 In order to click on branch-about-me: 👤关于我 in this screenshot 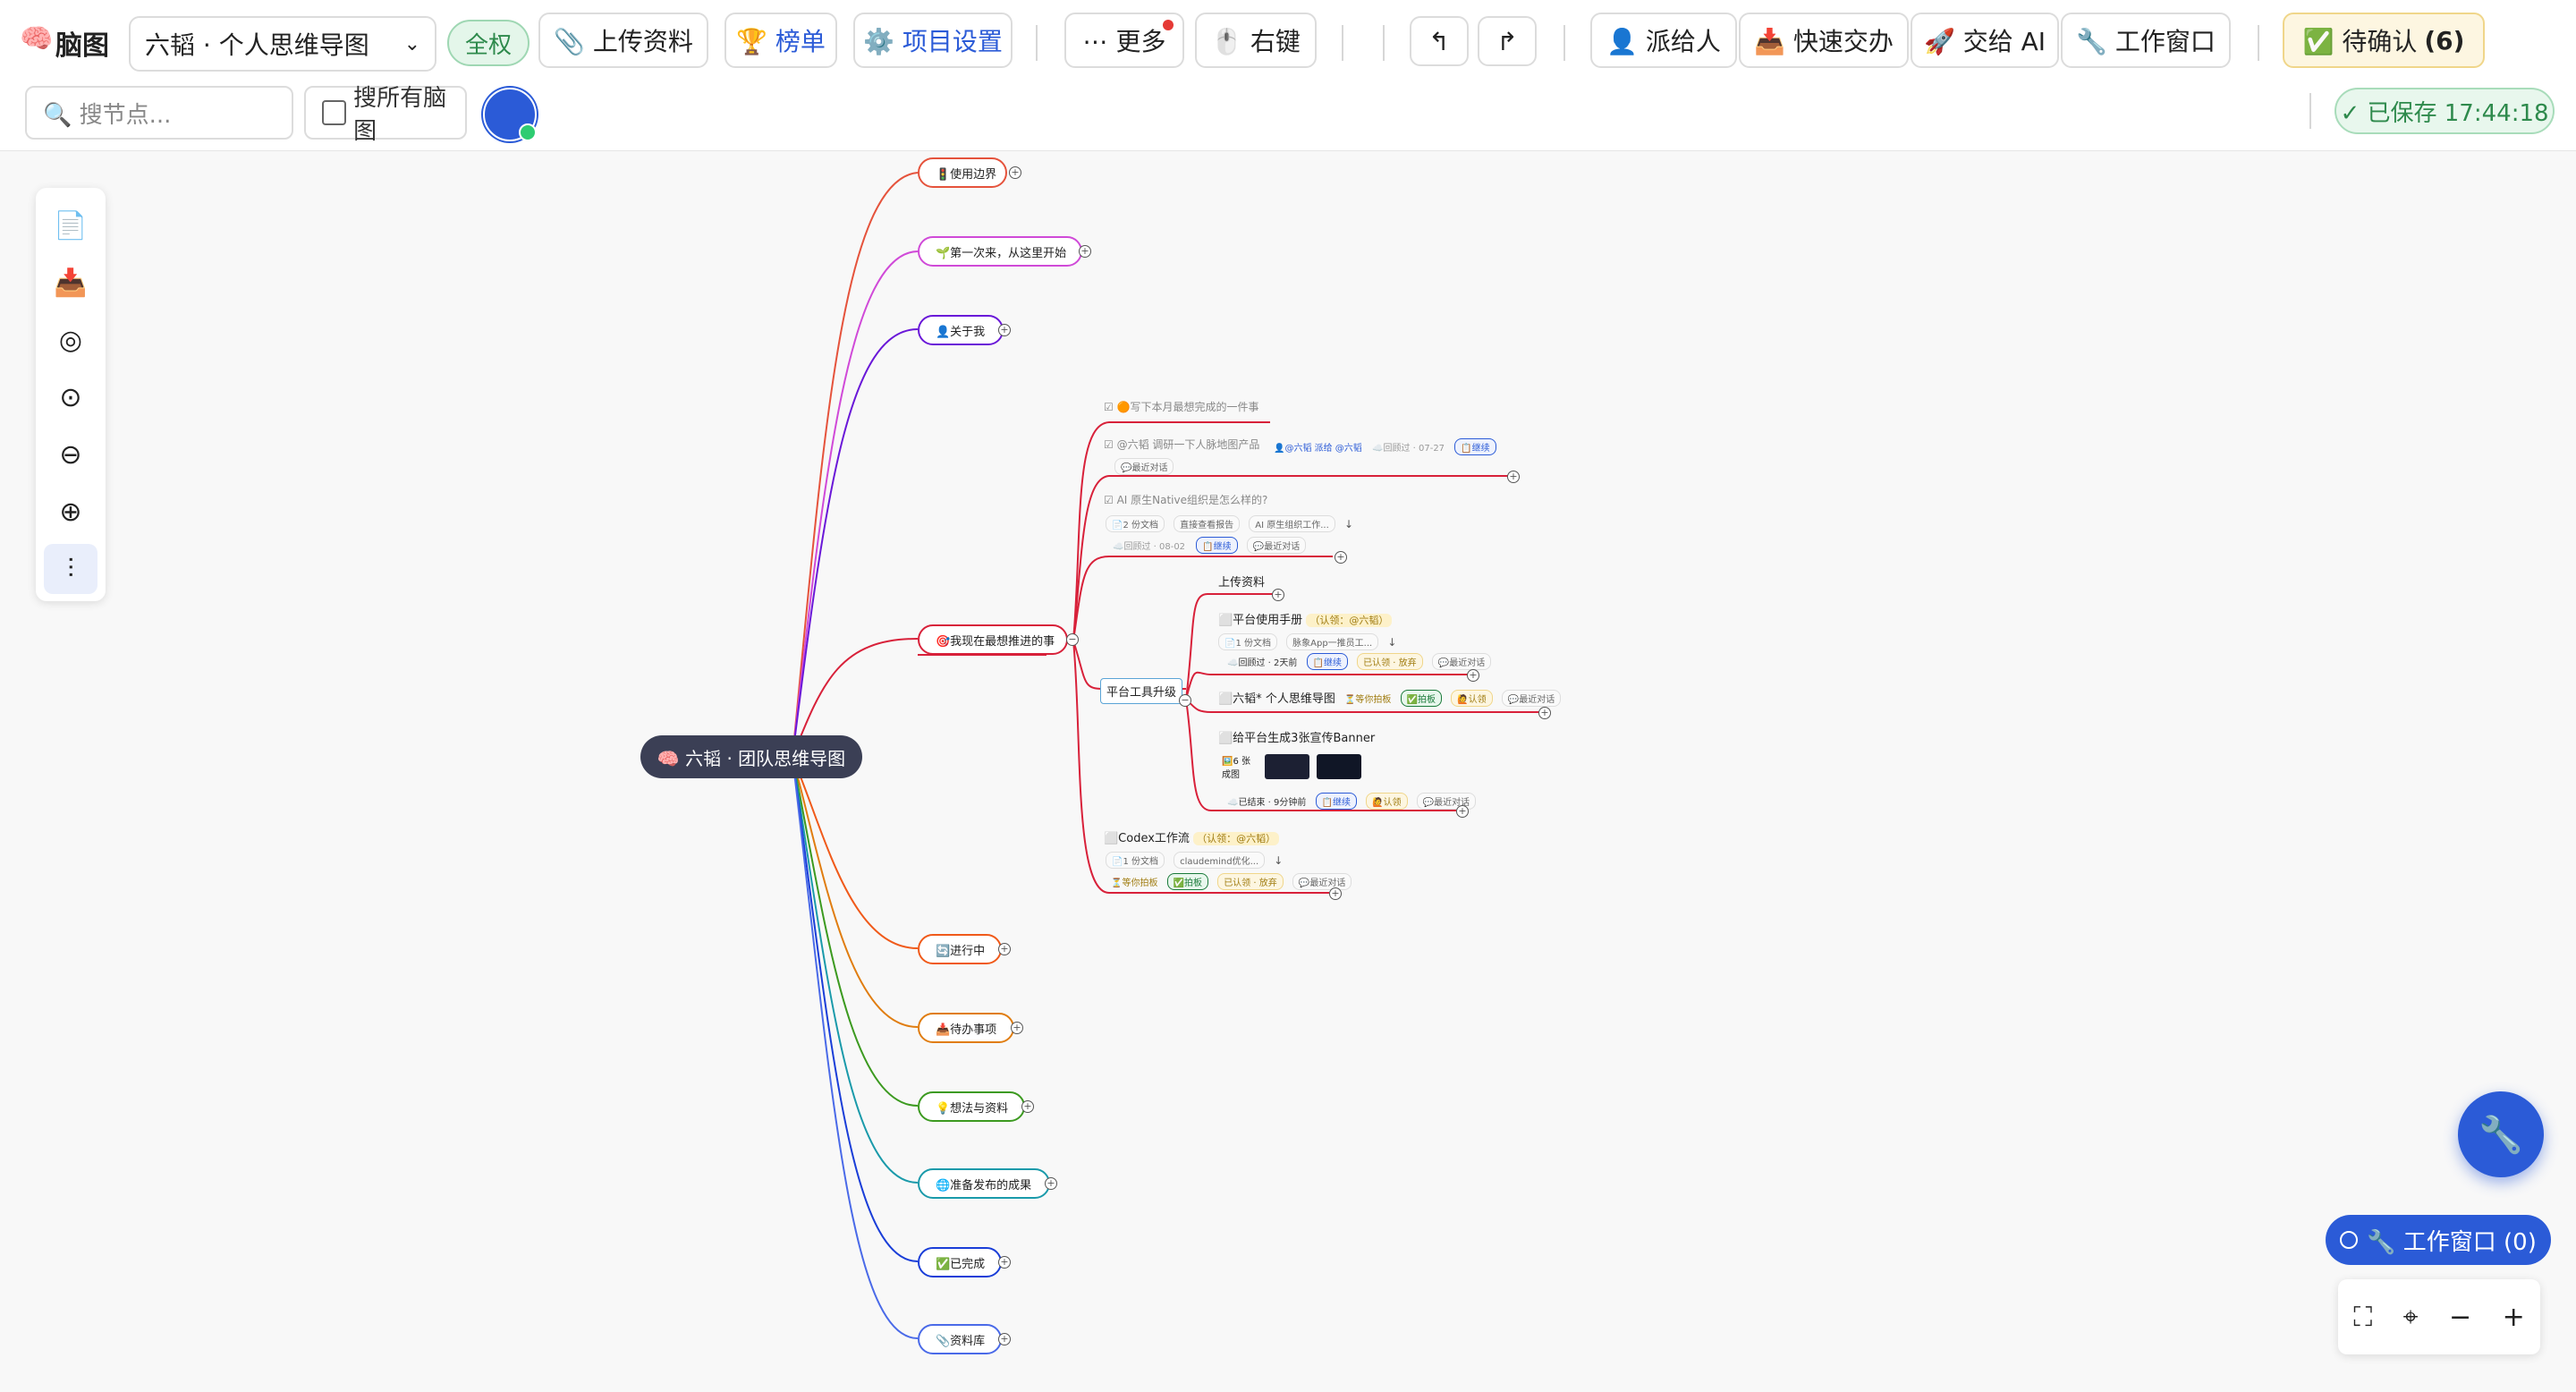, I will do `click(961, 330)`.